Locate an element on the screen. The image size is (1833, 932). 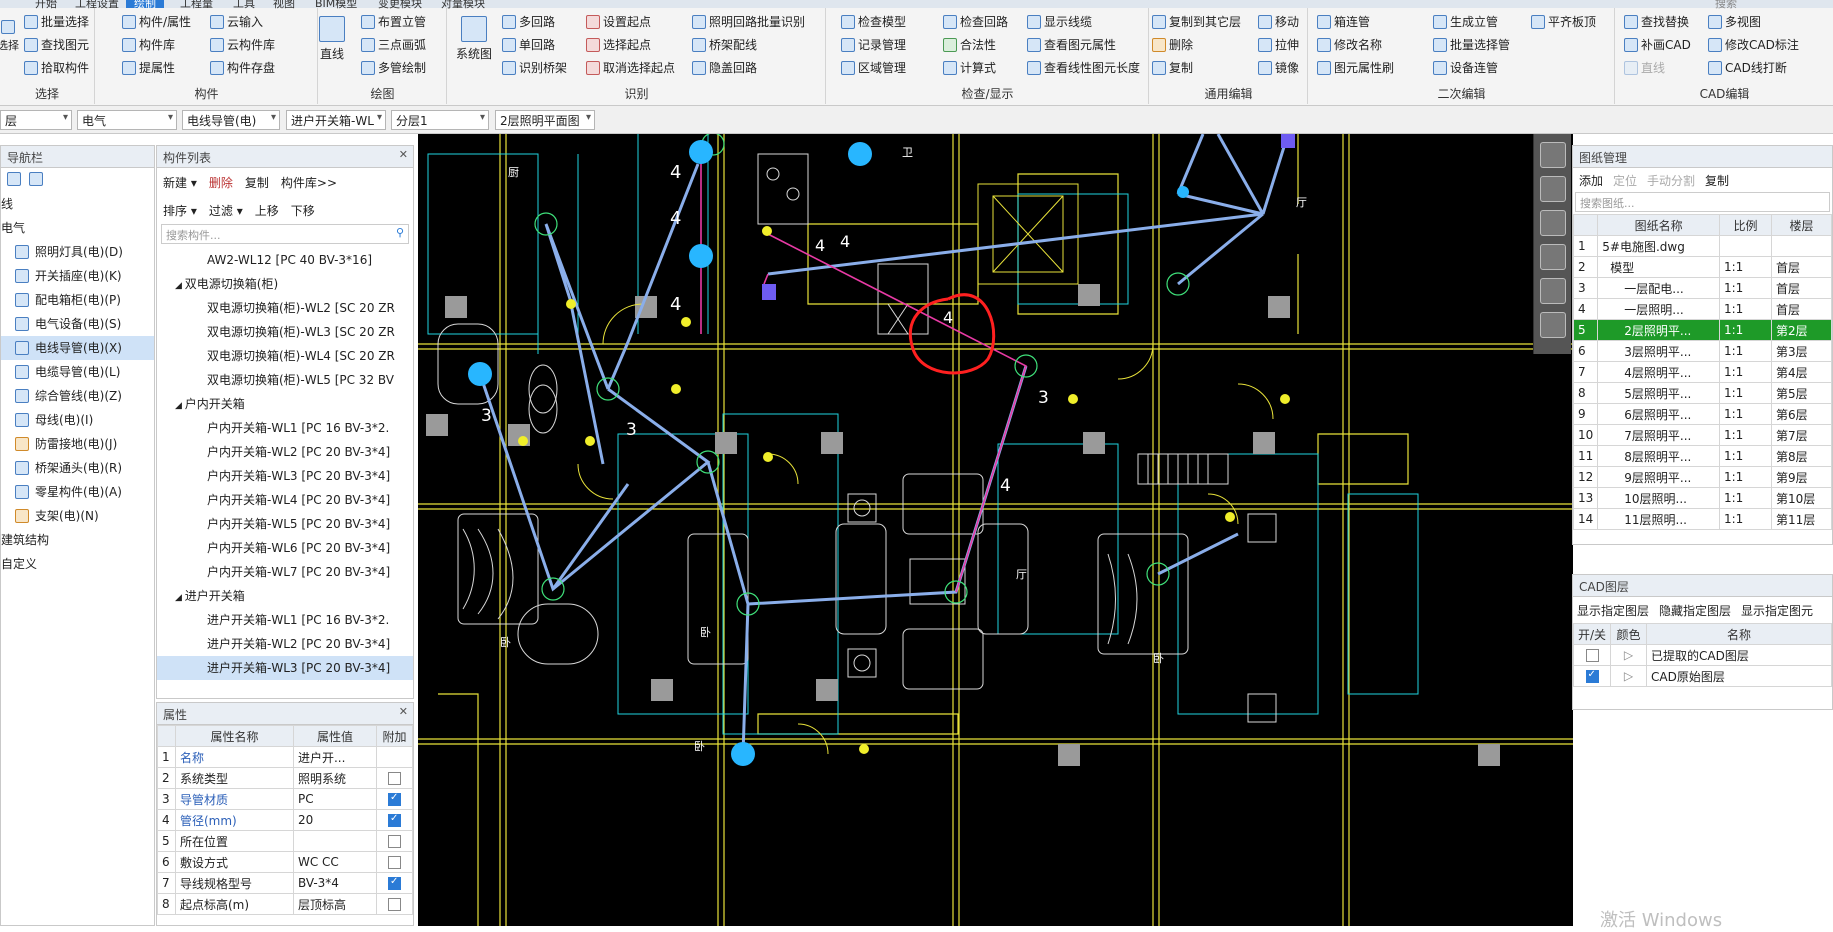
three-point-arc-button: 三点画弧 is located at coordinates (393, 44).